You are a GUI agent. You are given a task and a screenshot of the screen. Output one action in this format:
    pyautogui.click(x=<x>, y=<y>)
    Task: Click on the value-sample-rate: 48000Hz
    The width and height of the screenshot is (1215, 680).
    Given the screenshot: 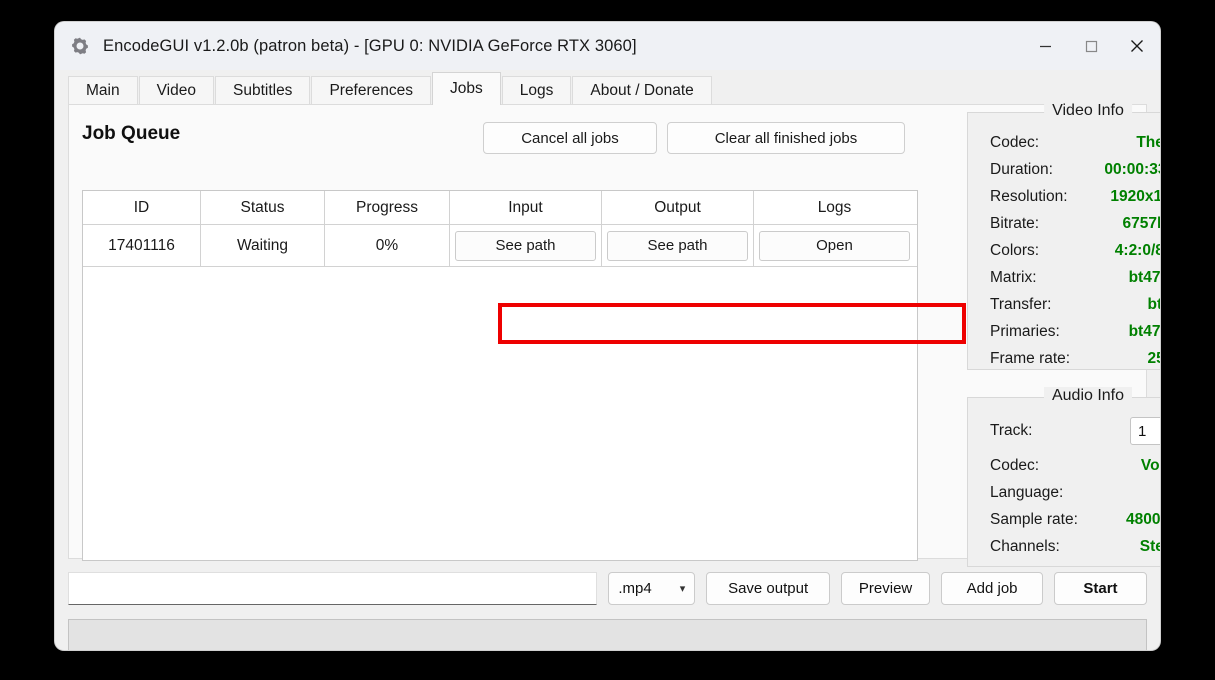 What is the action you would take?
    pyautogui.click(x=1142, y=519)
    